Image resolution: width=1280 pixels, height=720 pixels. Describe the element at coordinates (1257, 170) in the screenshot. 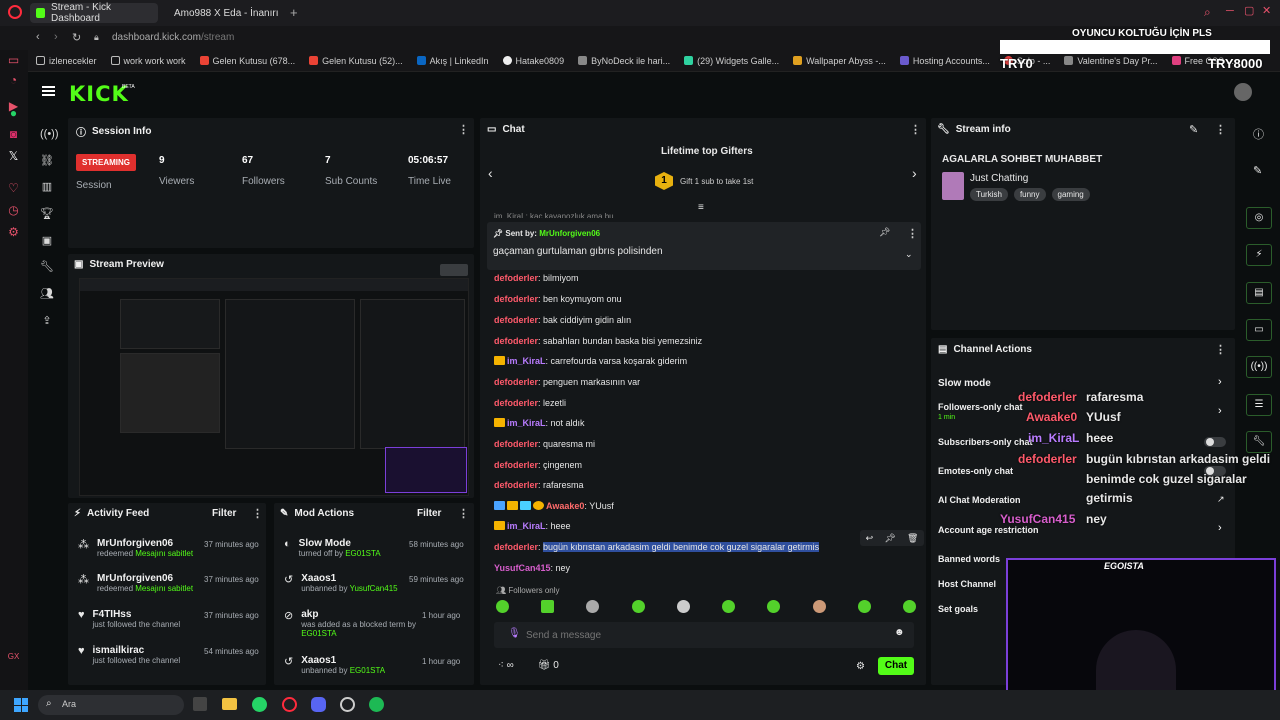

I see `edit-pencil-icon: ✎` at that location.